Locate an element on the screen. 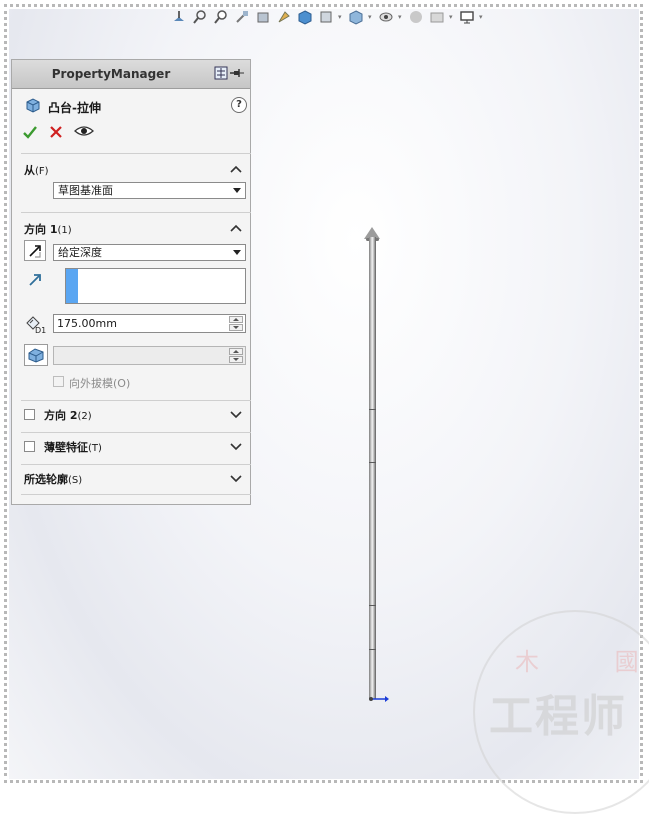  reverse-direction-icon is located at coordinates (35, 251).